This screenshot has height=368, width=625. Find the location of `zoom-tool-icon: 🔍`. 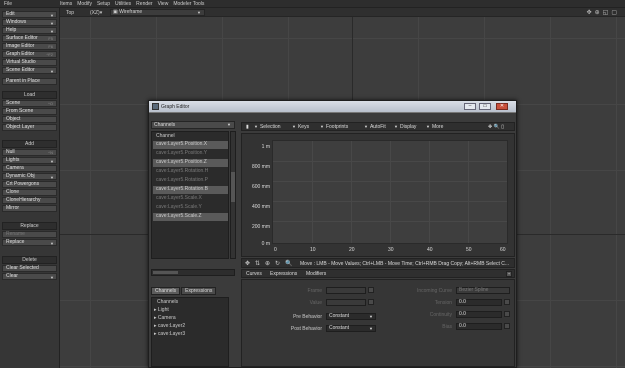

zoom-tool-icon: 🔍 is located at coordinates (288, 263).